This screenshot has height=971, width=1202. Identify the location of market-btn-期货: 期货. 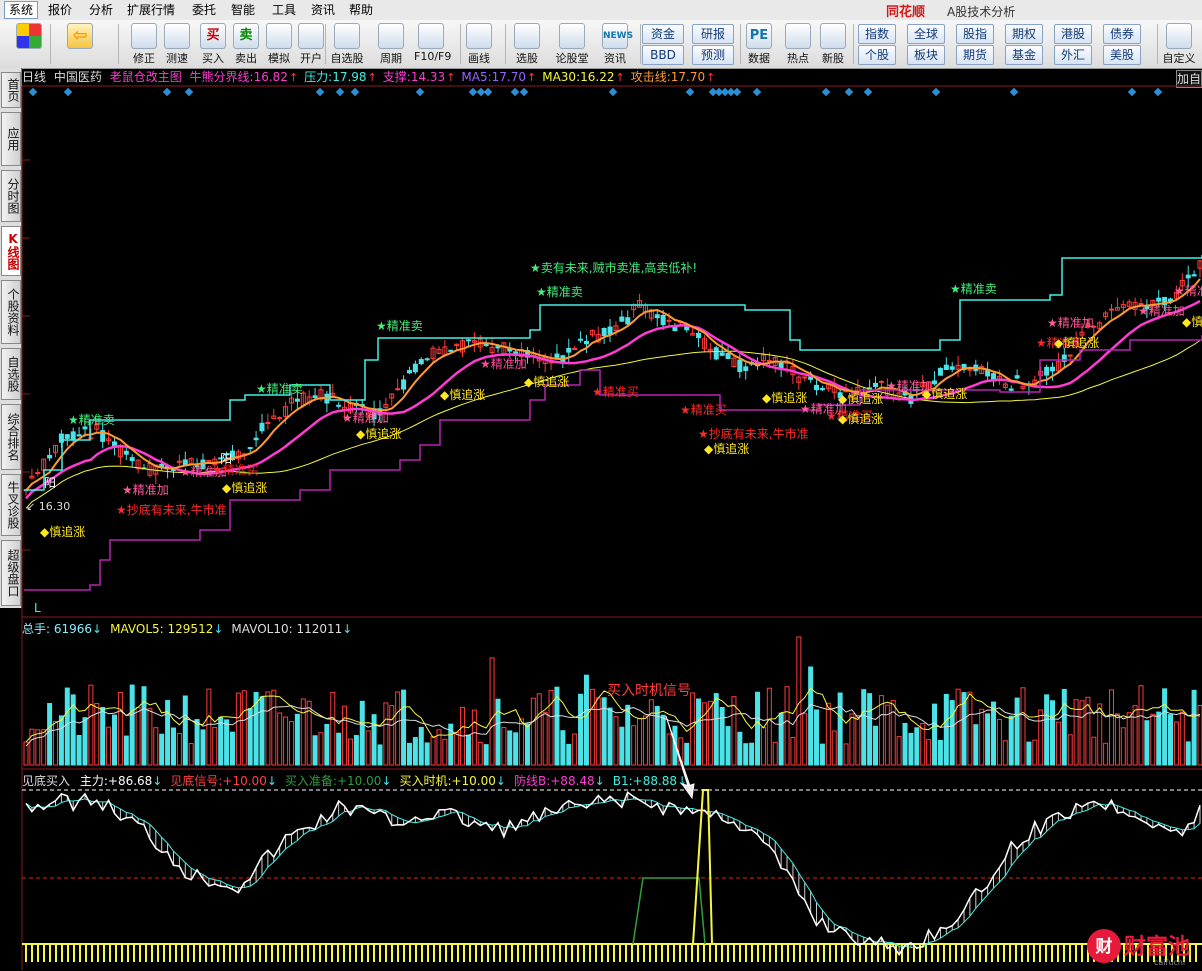
(975, 55).